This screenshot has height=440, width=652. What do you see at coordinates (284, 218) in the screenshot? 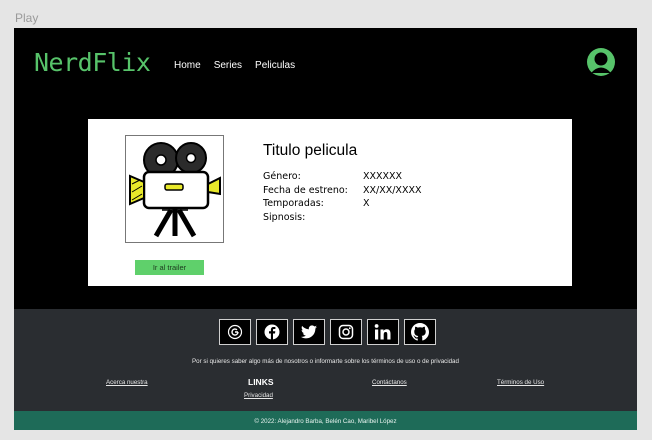
I see `synopsis-label: Sipnosis:` at bounding box center [284, 218].